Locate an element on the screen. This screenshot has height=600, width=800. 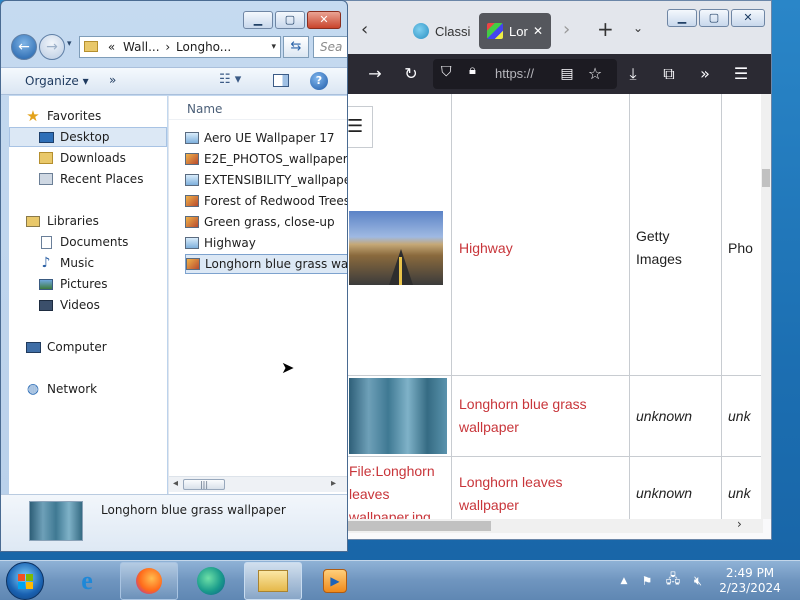
file-item: Green grass, close-up is located at coordinates (266, 222).